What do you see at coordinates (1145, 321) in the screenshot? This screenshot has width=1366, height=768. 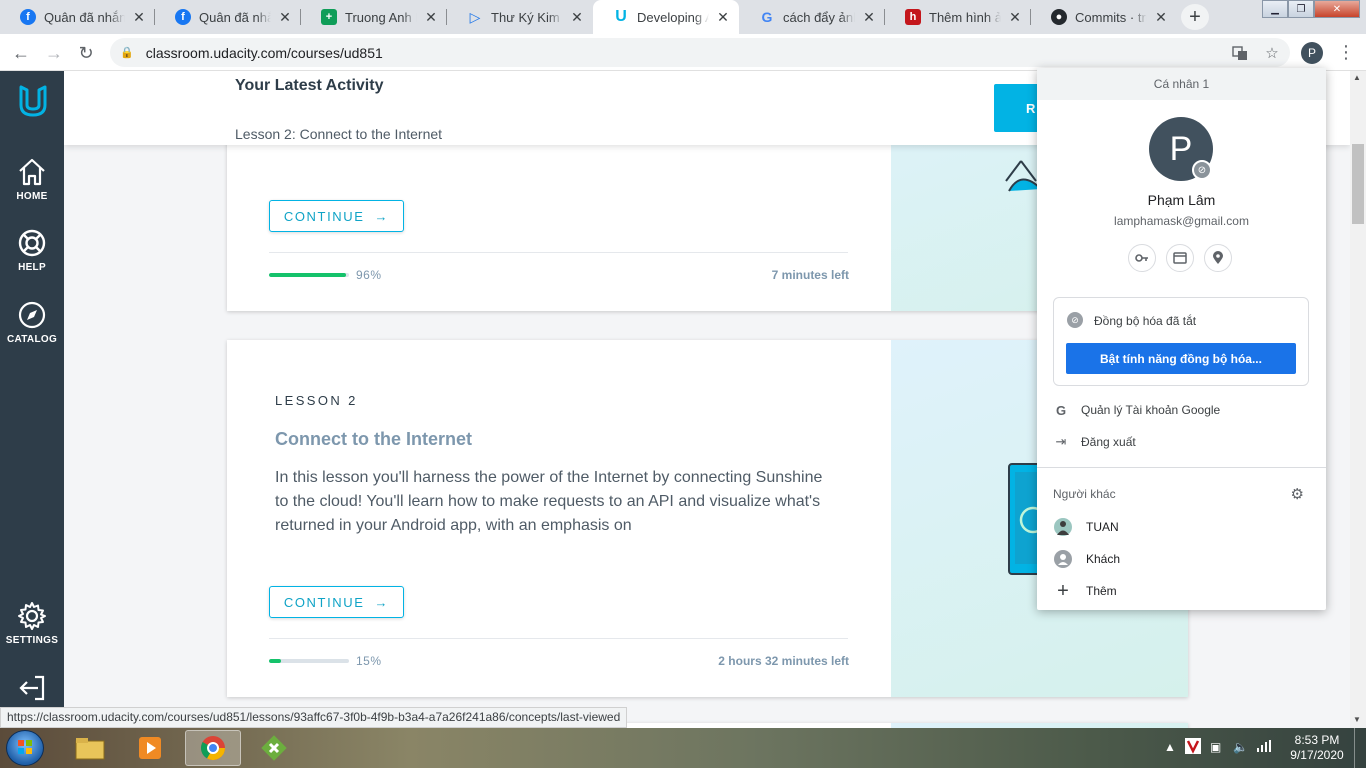 I see `sync-status: Đồng bộ hóa đã tắt` at bounding box center [1145, 321].